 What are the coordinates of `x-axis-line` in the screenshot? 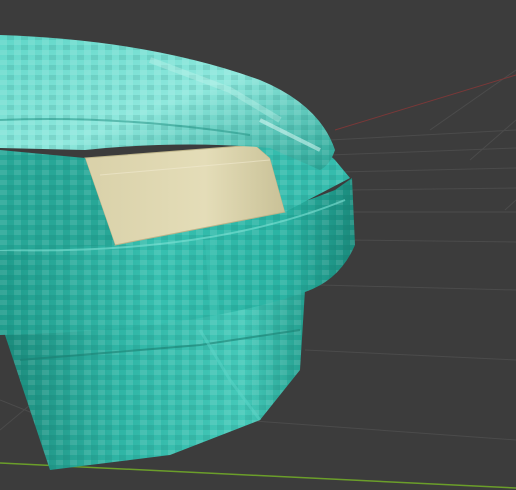 It's located at (425, 102).